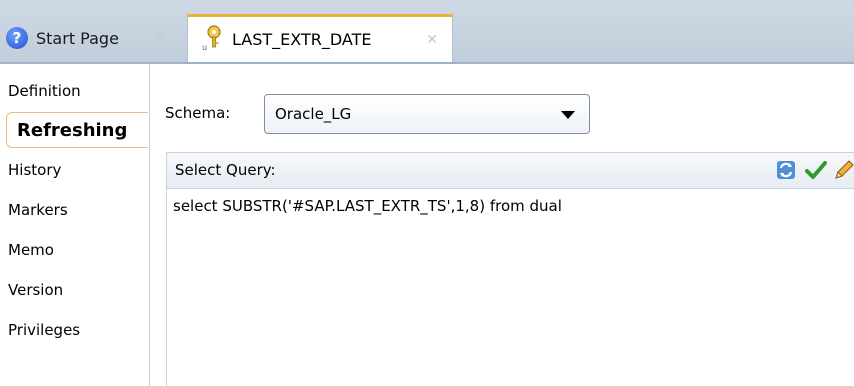 The width and height of the screenshot is (854, 386). I want to click on sidebar-item-memo: Memo, so click(74, 250).